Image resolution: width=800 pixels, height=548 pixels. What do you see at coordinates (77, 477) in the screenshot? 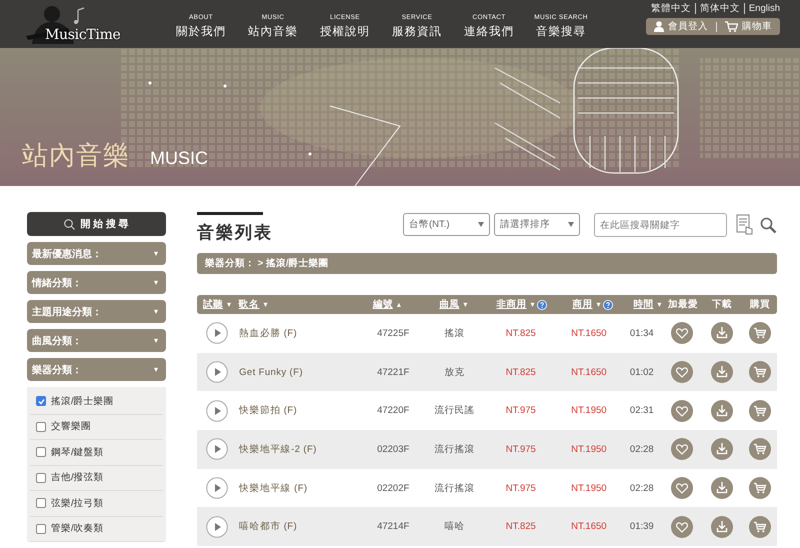
I see `option-label: 吉他/撥弦類` at bounding box center [77, 477].